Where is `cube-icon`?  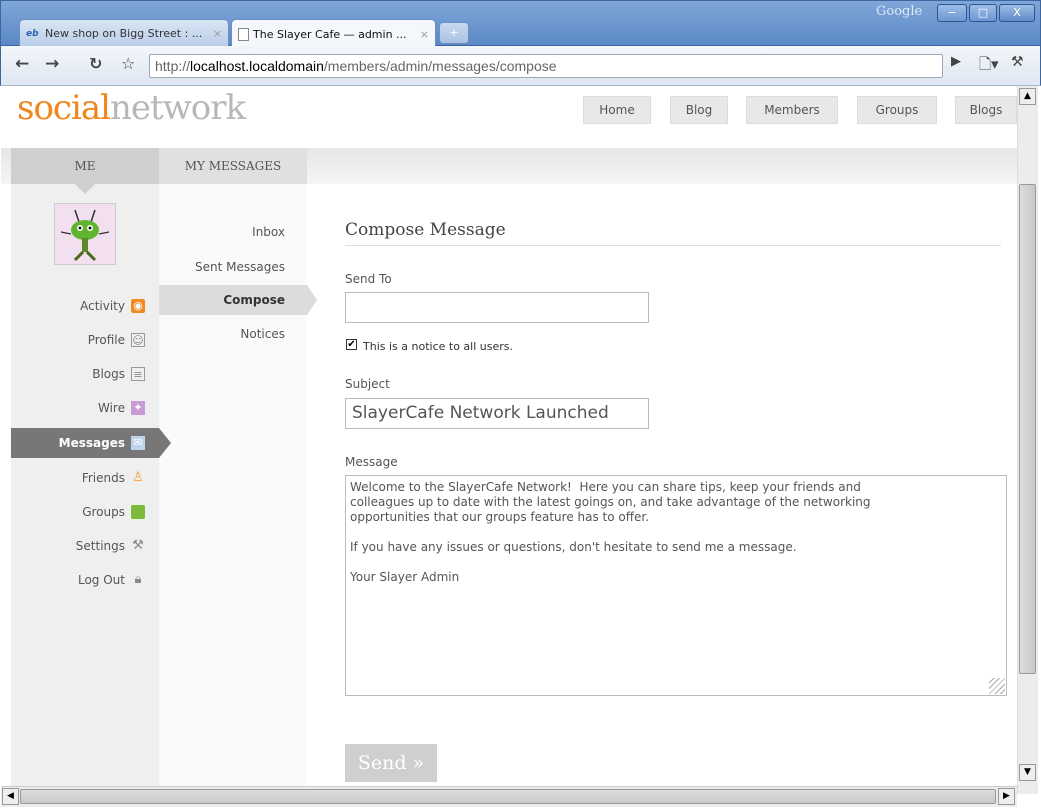 cube-icon is located at coordinates (138, 512).